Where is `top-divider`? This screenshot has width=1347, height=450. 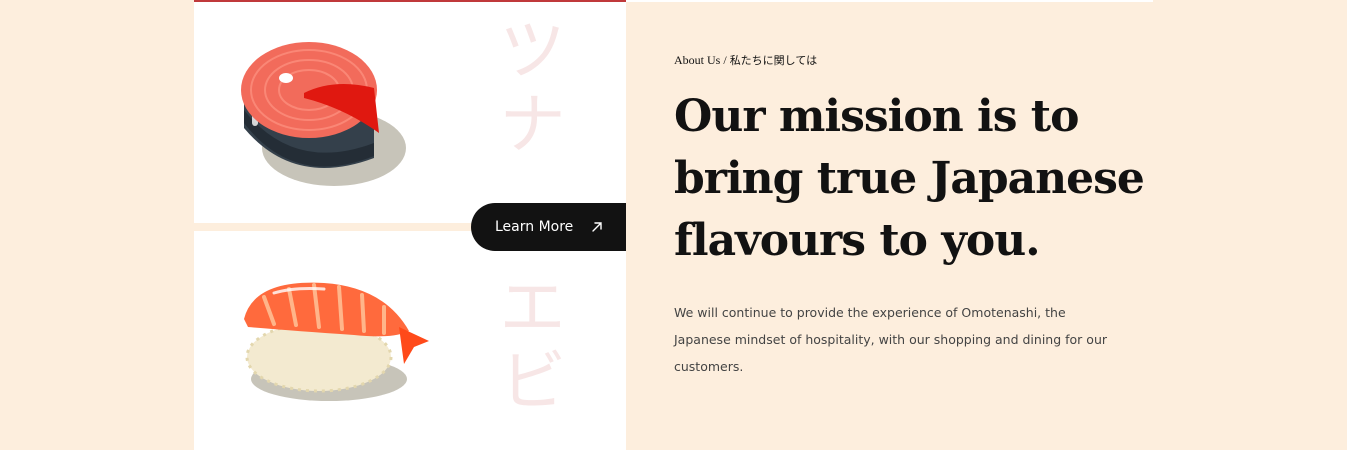 top-divider is located at coordinates (889, 1).